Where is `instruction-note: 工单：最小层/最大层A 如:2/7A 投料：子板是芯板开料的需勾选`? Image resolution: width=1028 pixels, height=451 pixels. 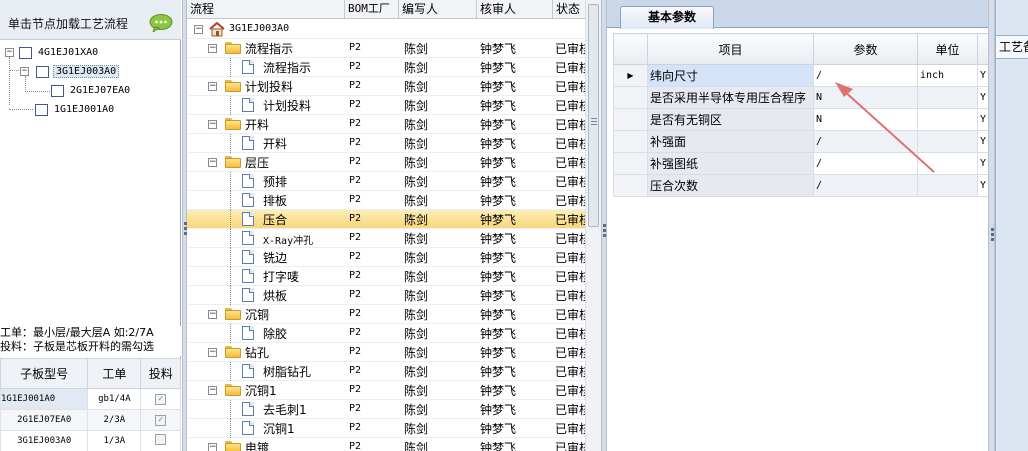 instruction-note: 工单：最小层/最大层A 如:2/7A 投料：子板是芯板开料的需勾选 is located at coordinates (90, 341).